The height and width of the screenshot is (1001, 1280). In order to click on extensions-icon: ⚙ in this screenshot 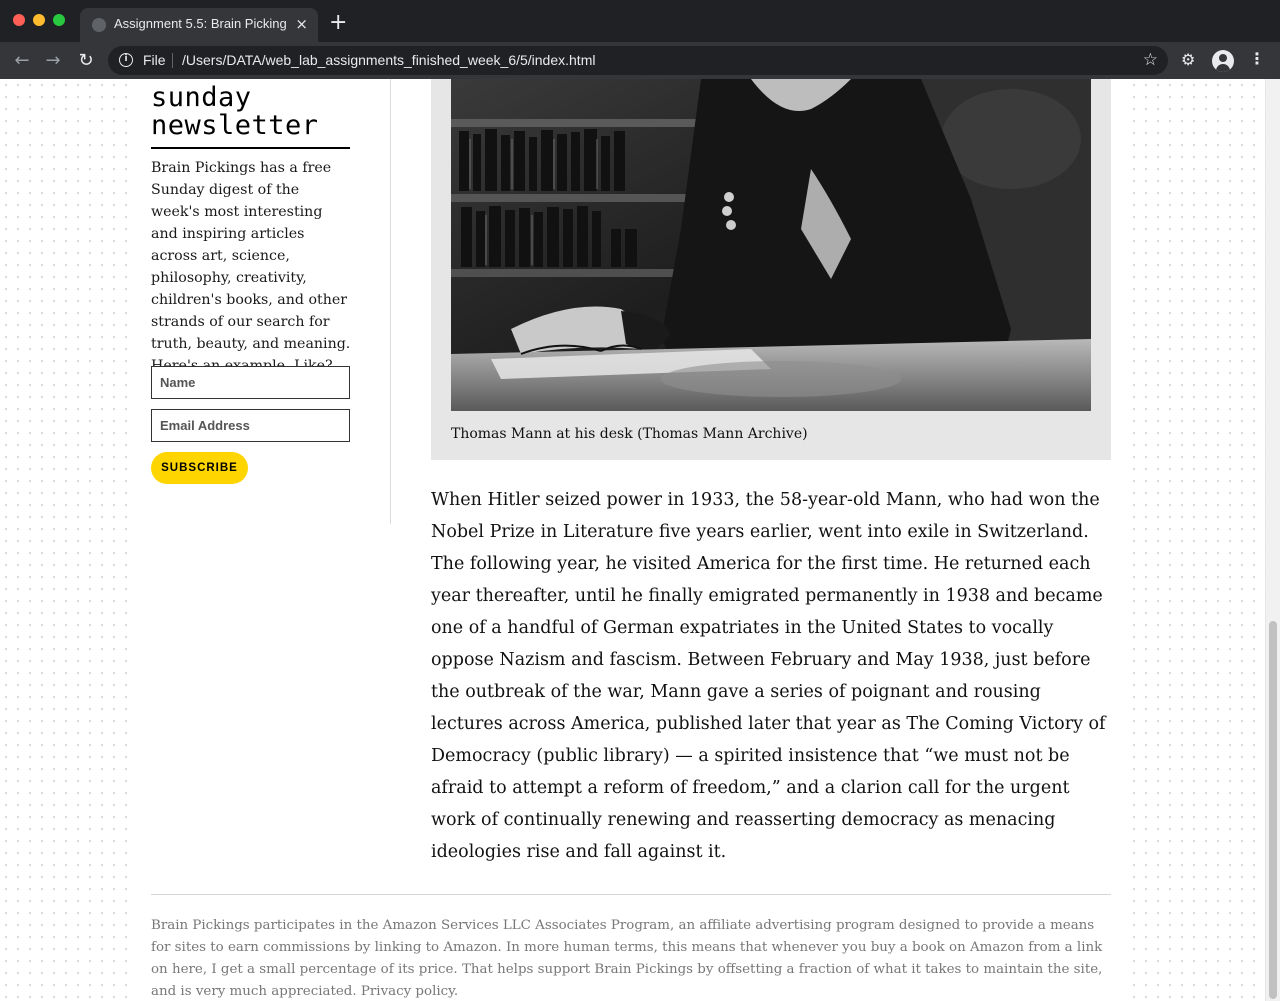, I will do `click(1188, 59)`.